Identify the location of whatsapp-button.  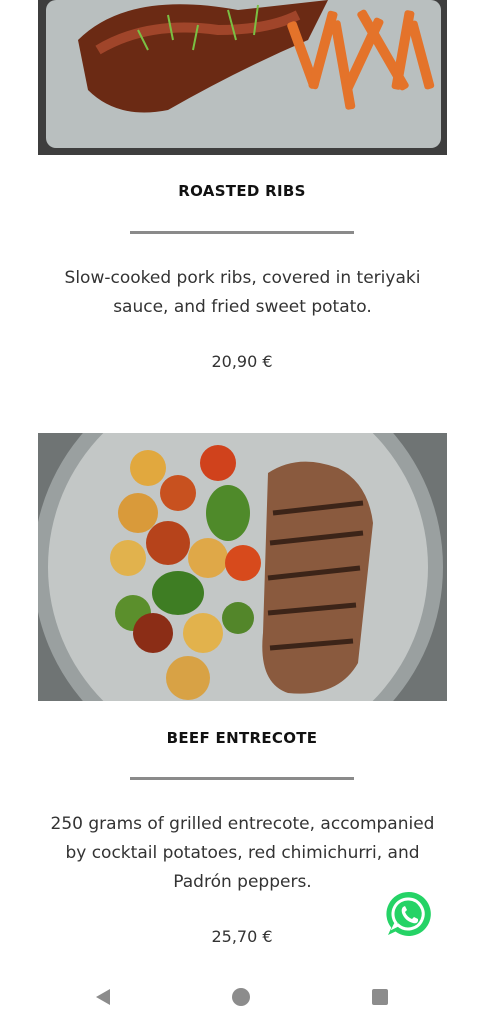
(409, 914).